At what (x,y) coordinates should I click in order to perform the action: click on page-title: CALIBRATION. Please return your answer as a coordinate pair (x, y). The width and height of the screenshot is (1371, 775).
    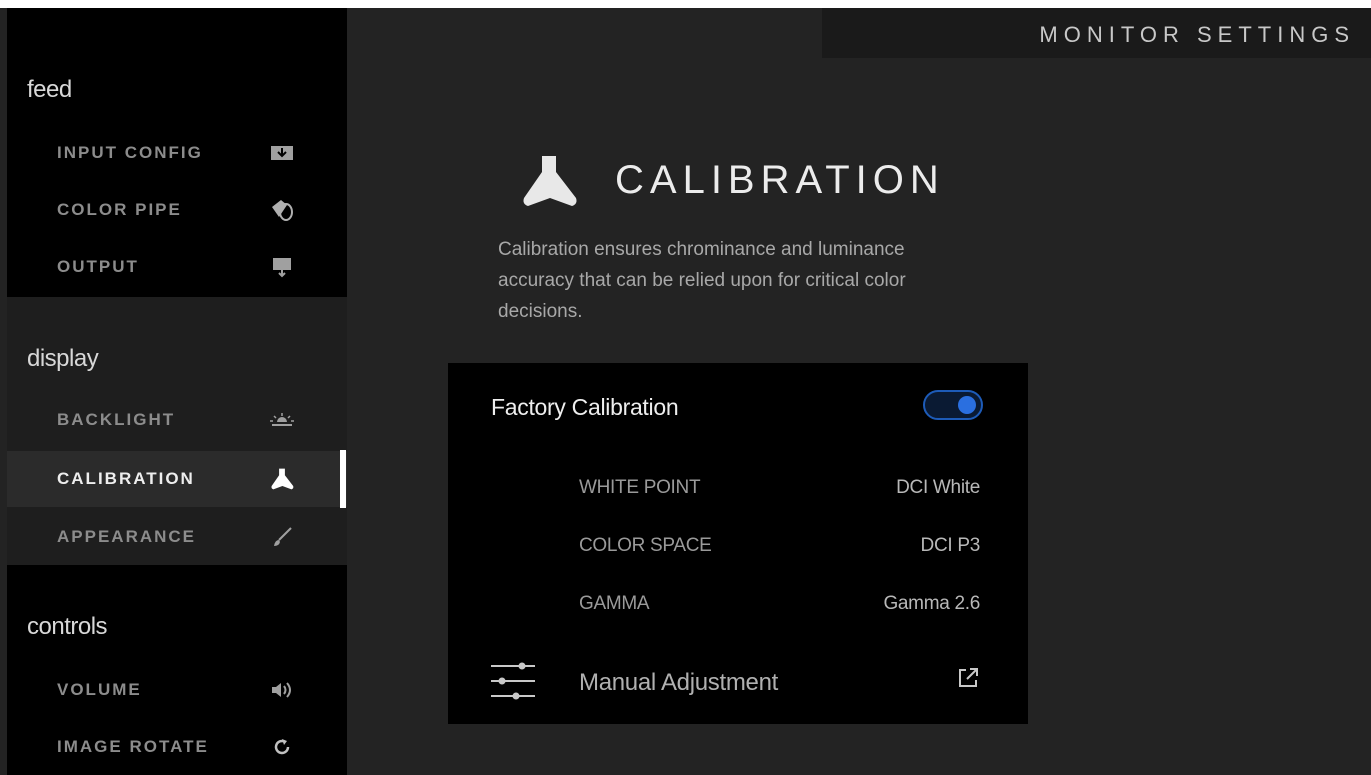
    Looking at the image, I should click on (780, 180).